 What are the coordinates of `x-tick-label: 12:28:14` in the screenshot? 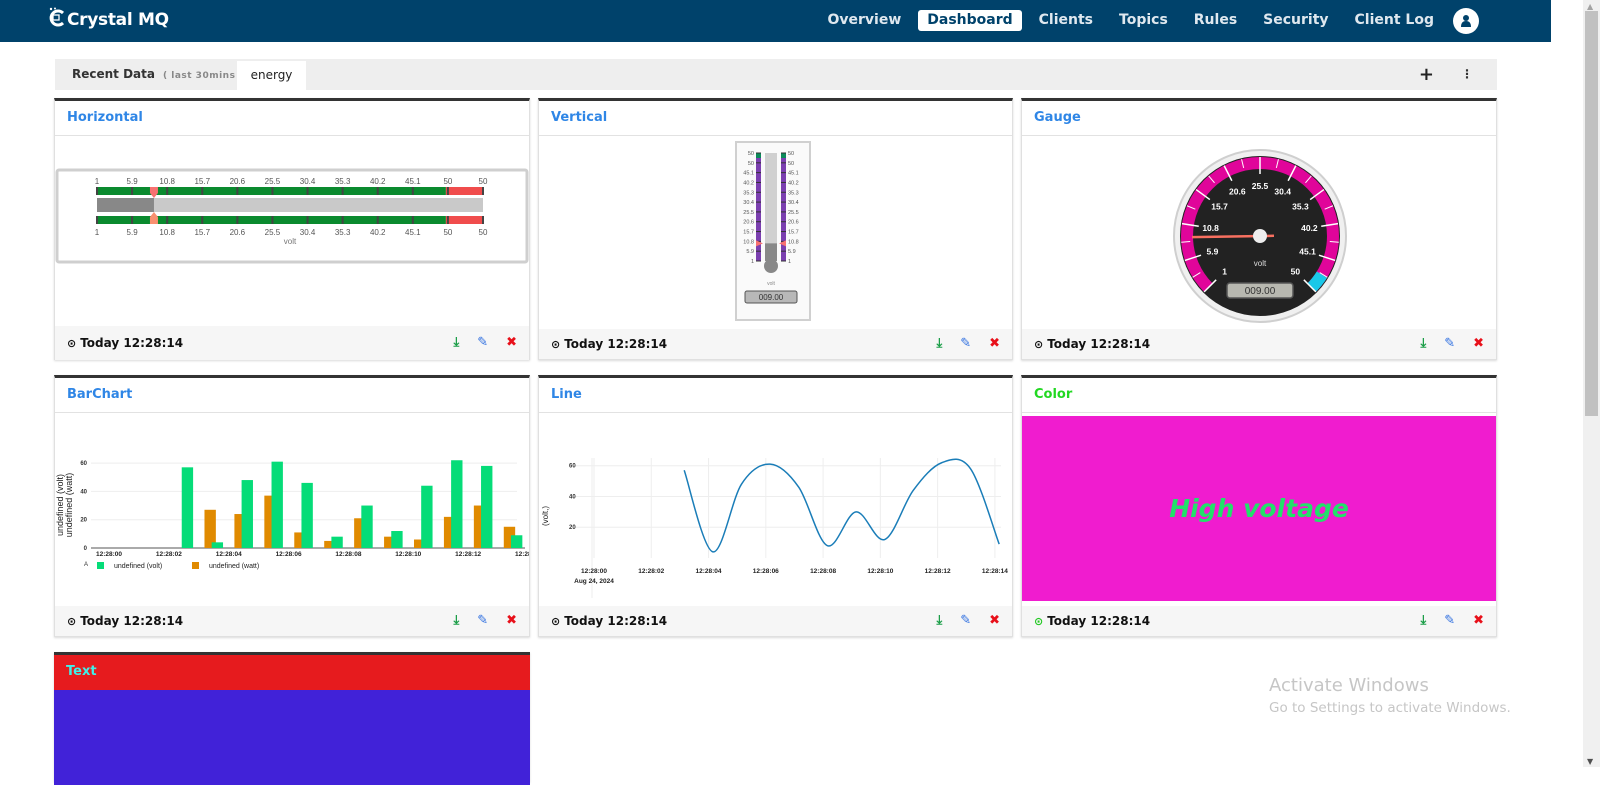 It's located at (522, 554).